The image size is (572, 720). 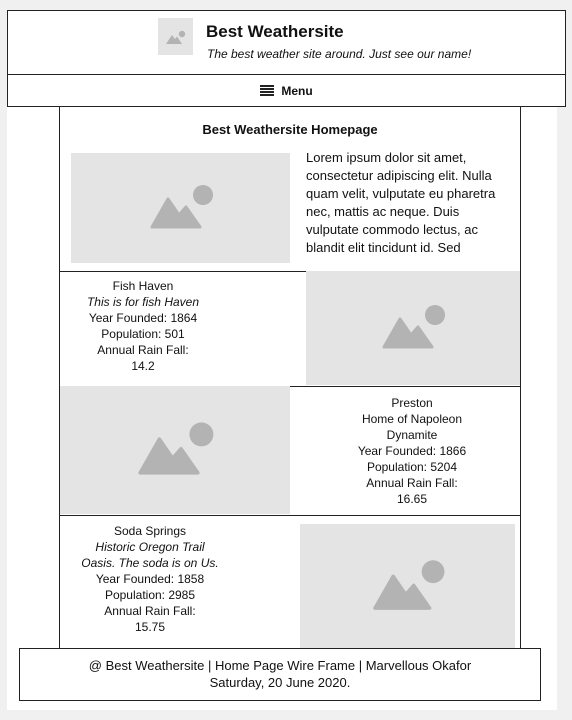 What do you see at coordinates (150, 595) in the screenshot?
I see `town-population: Population: 2985` at bounding box center [150, 595].